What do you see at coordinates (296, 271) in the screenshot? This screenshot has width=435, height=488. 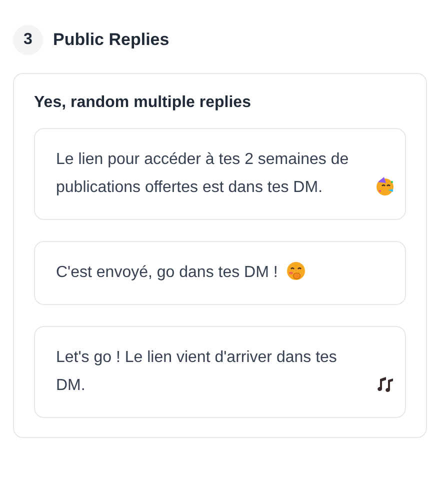 I see `giggling-face-icon` at bounding box center [296, 271].